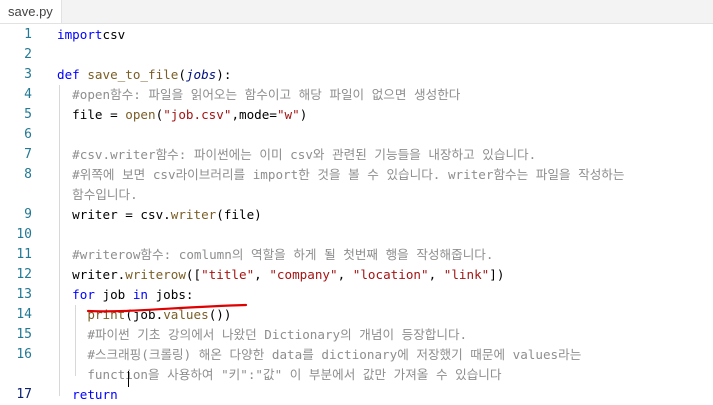 This screenshot has height=405, width=713. What do you see at coordinates (91, 114) in the screenshot?
I see `code-token: file =` at bounding box center [91, 114].